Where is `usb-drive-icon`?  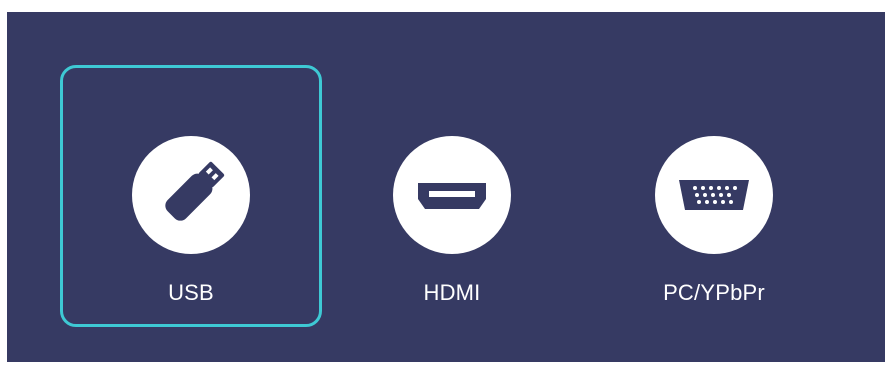
usb-drive-icon is located at coordinates (195, 191).